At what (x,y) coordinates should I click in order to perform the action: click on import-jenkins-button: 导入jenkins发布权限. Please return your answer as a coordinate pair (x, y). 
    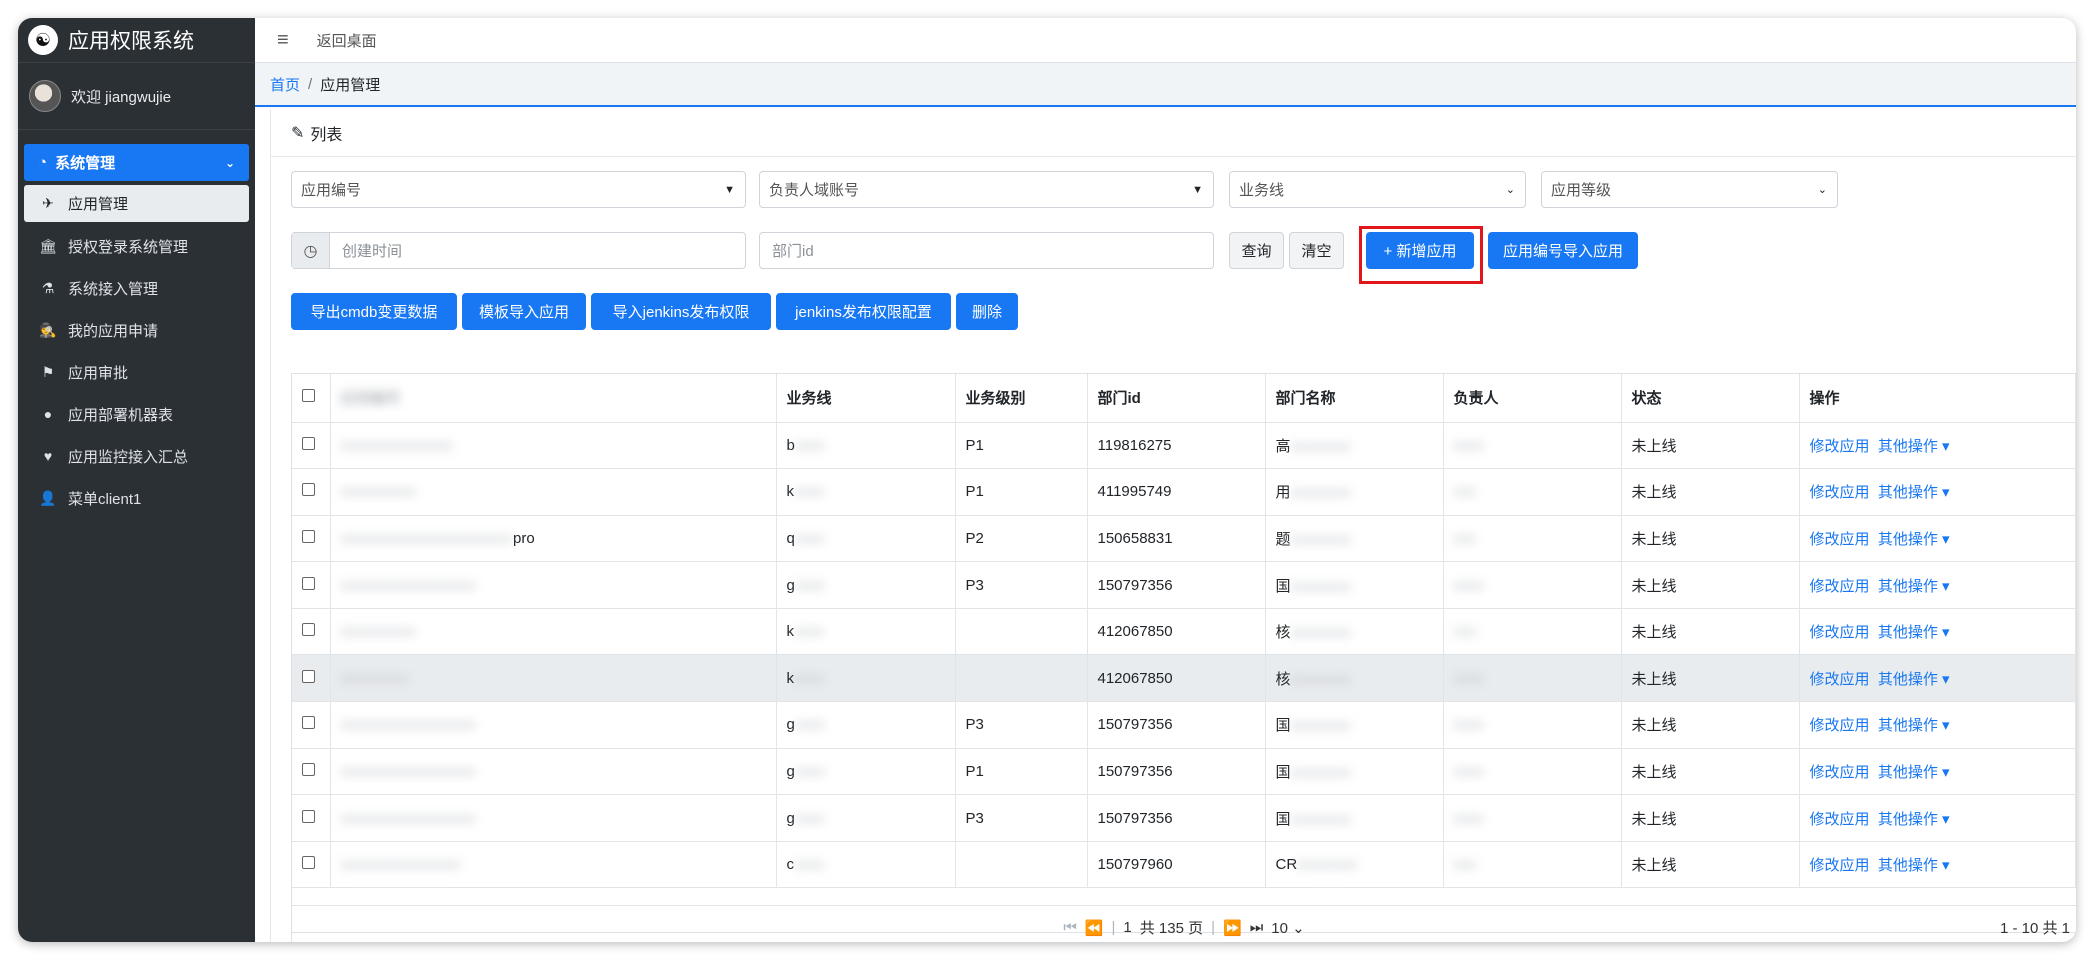
    Looking at the image, I should click on (681, 311).